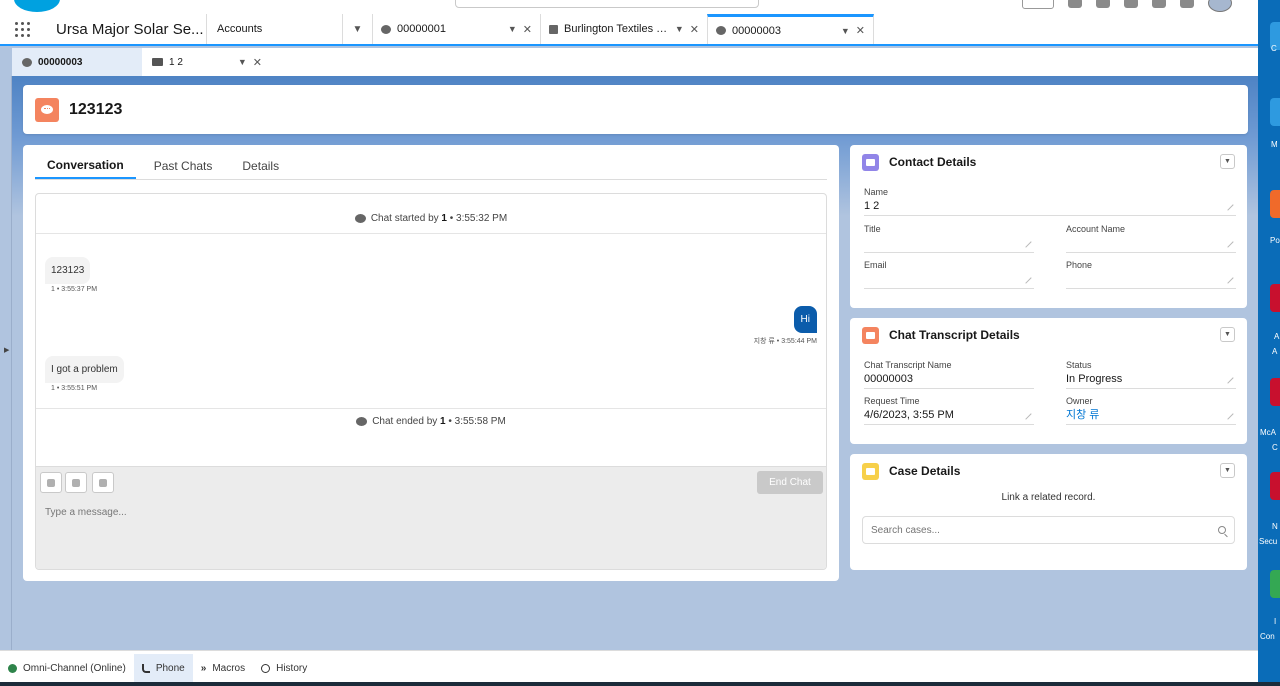 Image resolution: width=1280 pixels, height=686 pixels. What do you see at coordinates (1268, 432) in the screenshot?
I see `desktop-shortcut-label: McA` at bounding box center [1268, 432].